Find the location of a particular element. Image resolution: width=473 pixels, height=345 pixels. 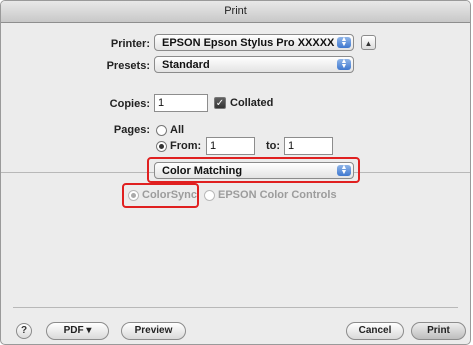

printer-label: Printer: is located at coordinates (130, 44).